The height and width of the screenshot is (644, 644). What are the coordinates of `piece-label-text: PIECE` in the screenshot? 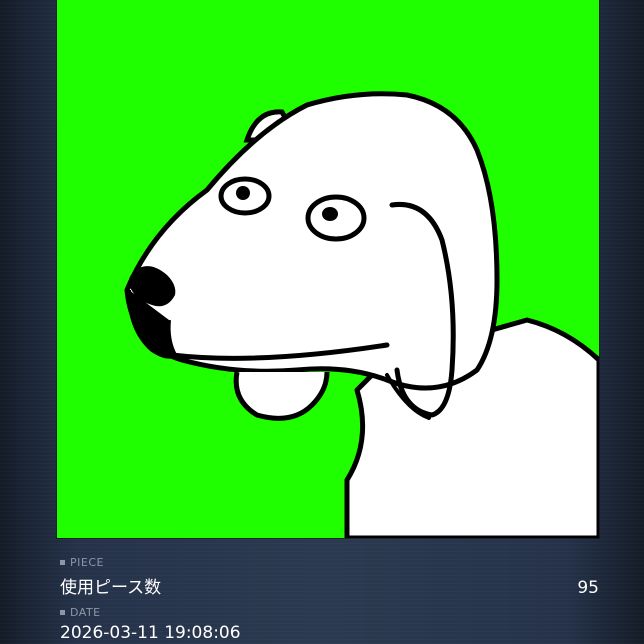 It's located at (87, 562).